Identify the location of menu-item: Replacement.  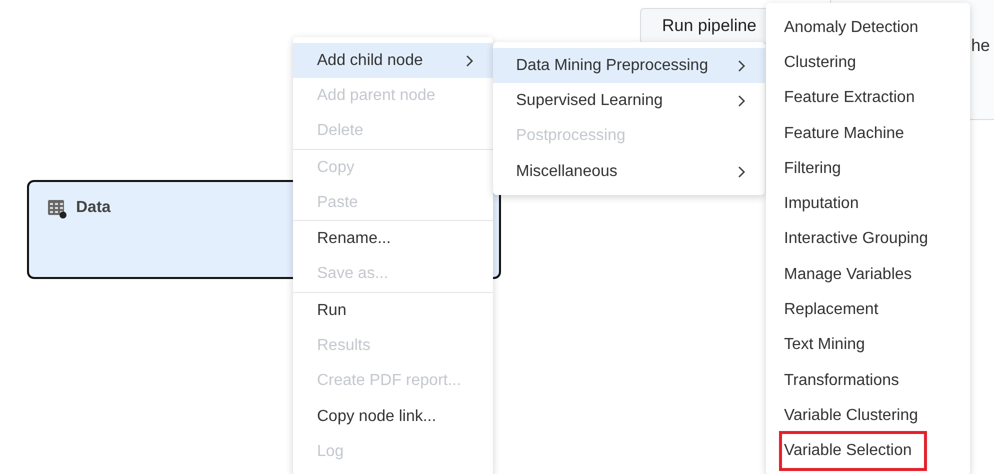
(836, 310).